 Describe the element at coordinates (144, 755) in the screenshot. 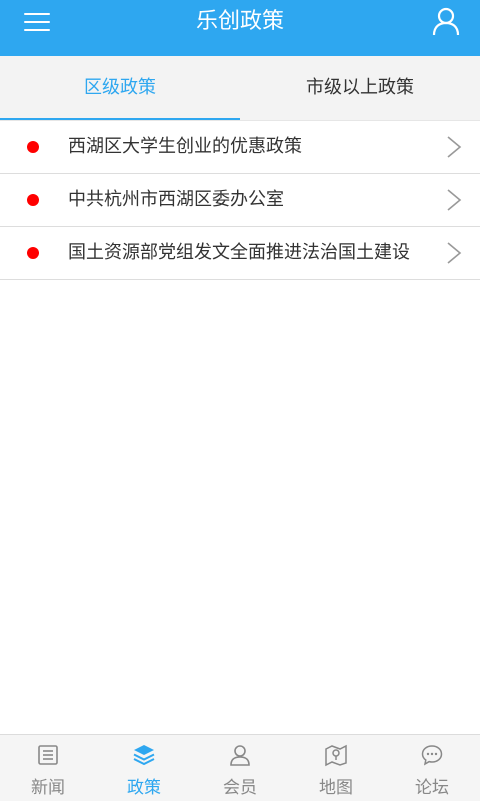

I see `layers-icon` at that location.